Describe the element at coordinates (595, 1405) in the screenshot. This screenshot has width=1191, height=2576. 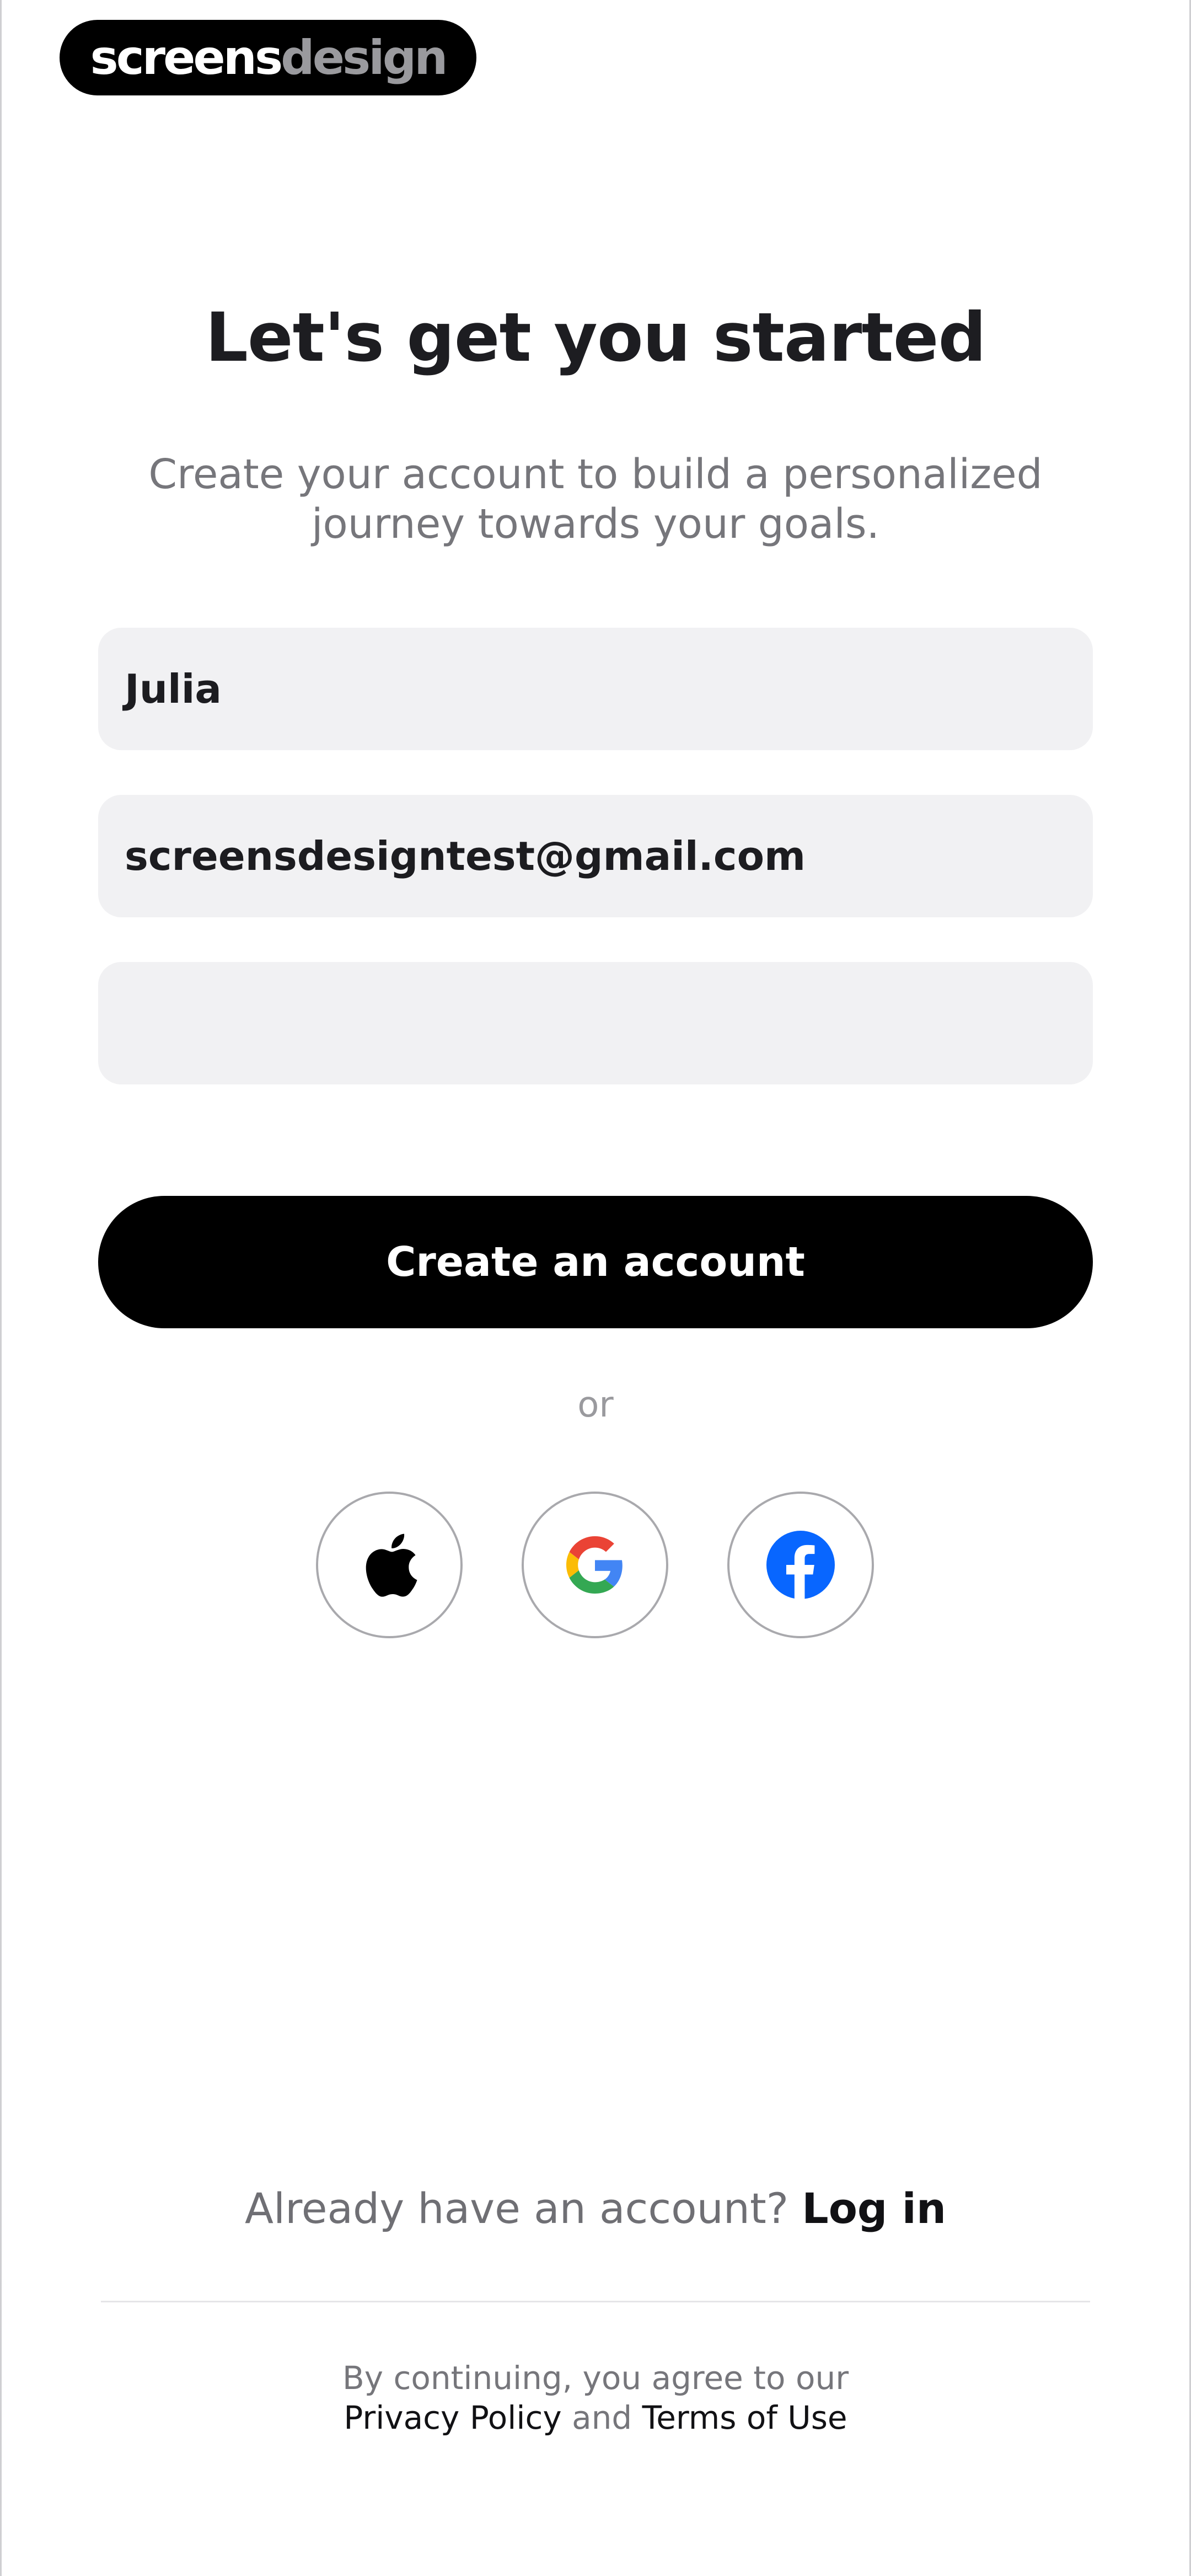
I see `or-separator: or` at that location.